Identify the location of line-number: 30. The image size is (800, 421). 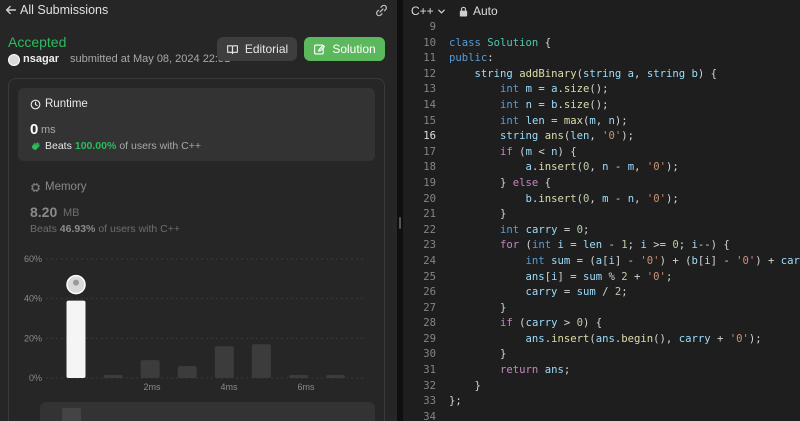
(429, 354).